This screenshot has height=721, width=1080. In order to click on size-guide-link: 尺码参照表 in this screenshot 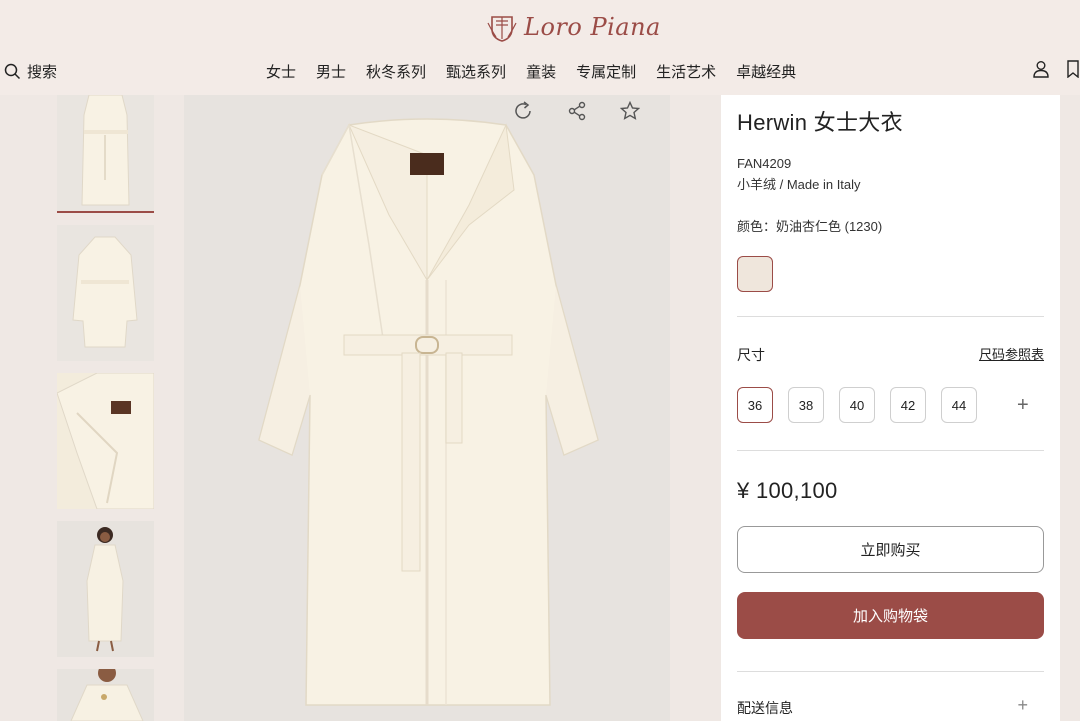, I will do `click(1011, 353)`.